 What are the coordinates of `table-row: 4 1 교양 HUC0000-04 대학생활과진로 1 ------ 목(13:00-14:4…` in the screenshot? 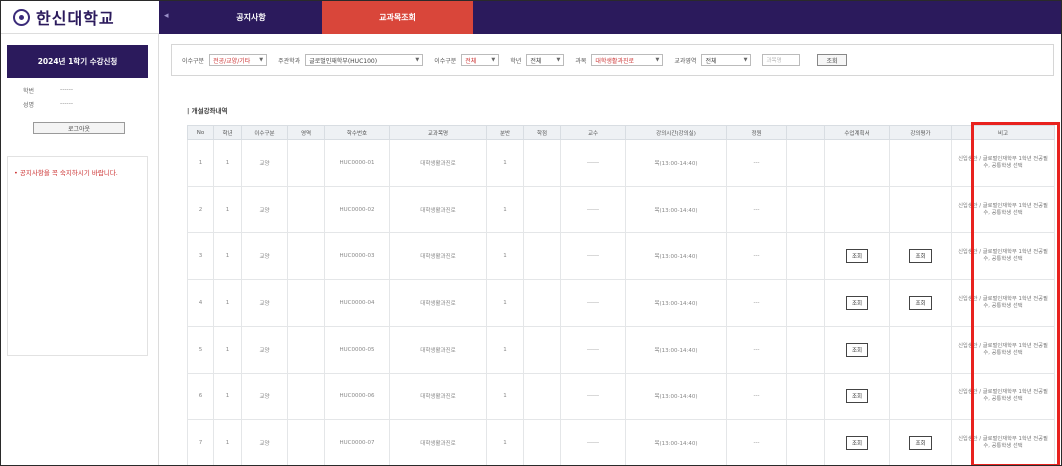 It's located at (621, 303).